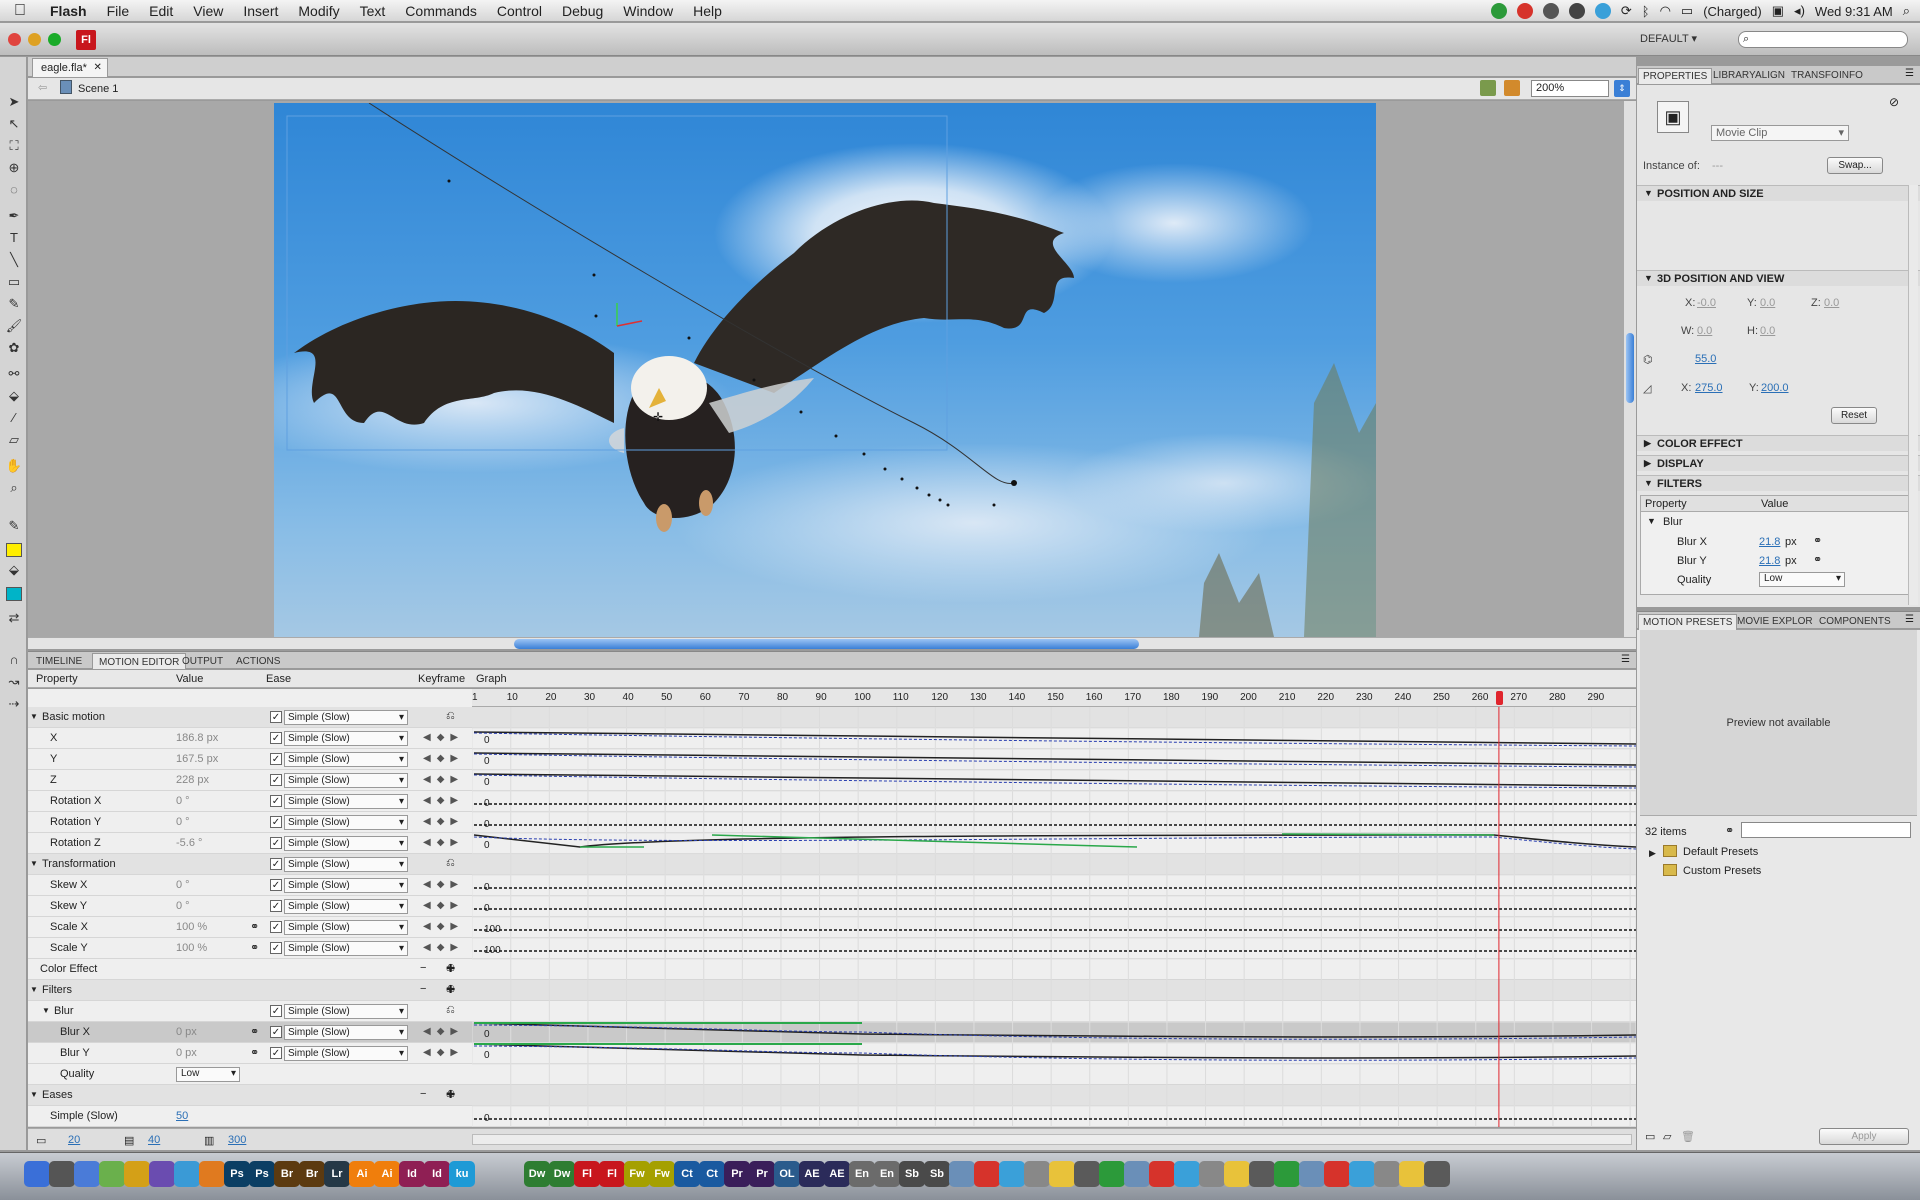 Image resolution: width=1920 pixels, height=1200 pixels. What do you see at coordinates (1499, 698) in the screenshot?
I see `playhead-marker` at bounding box center [1499, 698].